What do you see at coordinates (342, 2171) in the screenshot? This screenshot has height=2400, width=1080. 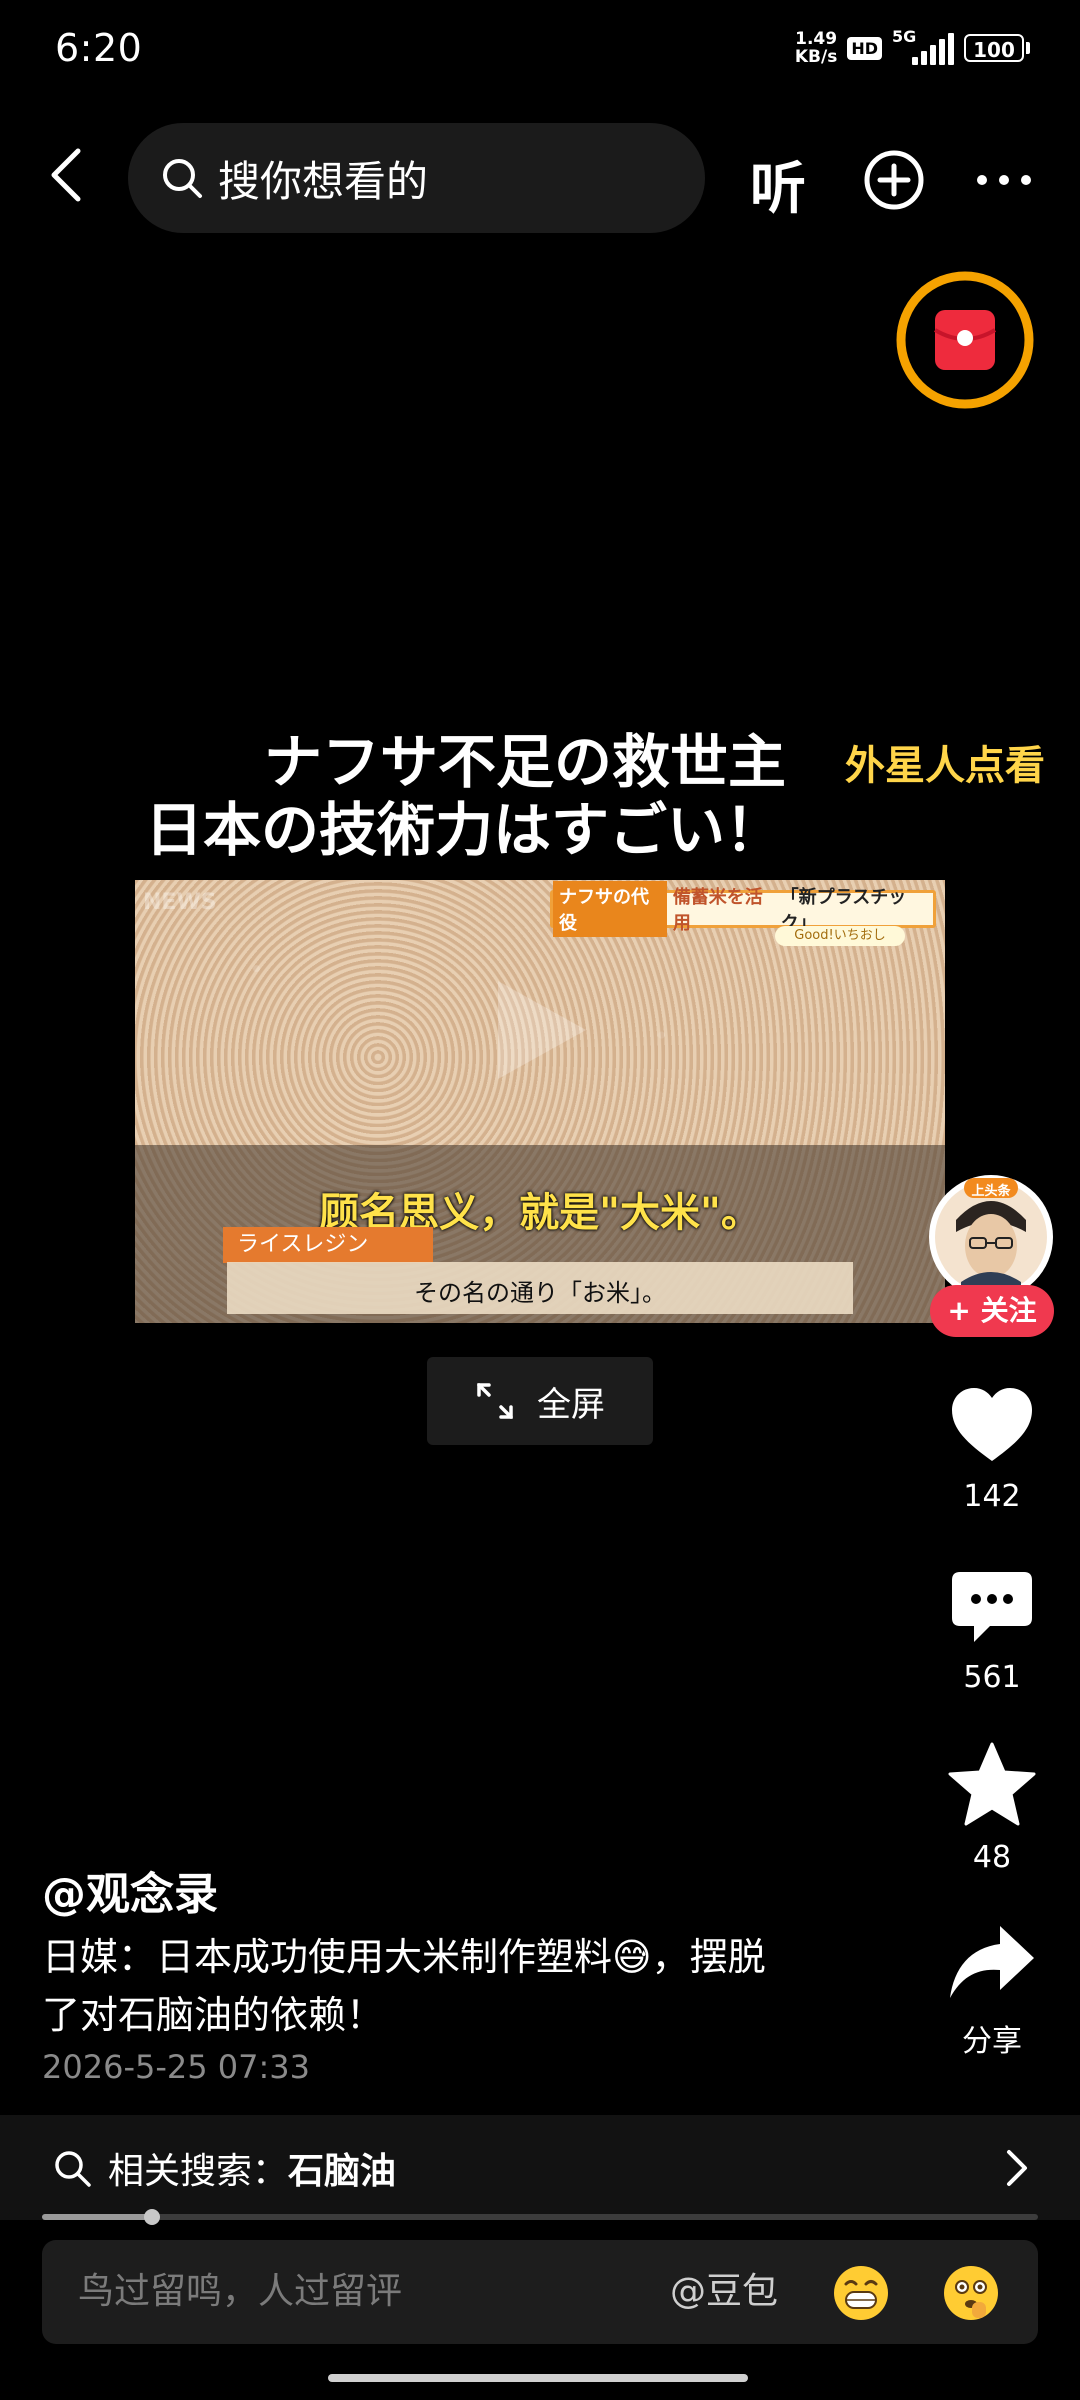 I see `related-search-term: 石脑油` at bounding box center [342, 2171].